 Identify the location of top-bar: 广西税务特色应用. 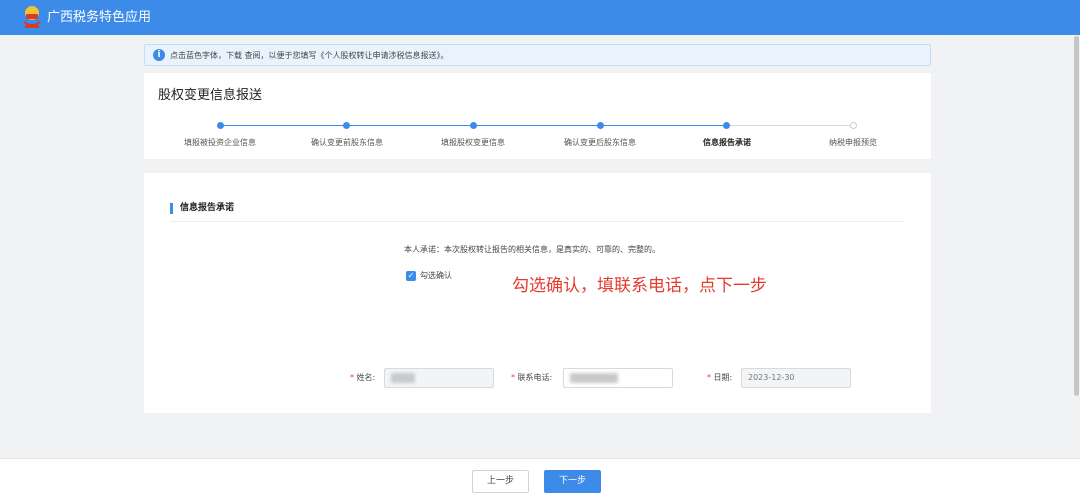
(540, 17).